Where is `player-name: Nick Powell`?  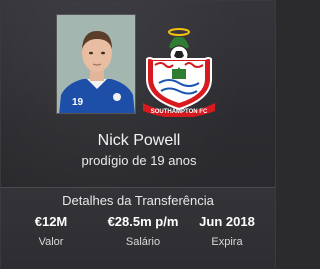
player-name: Nick Powell is located at coordinates (139, 140).